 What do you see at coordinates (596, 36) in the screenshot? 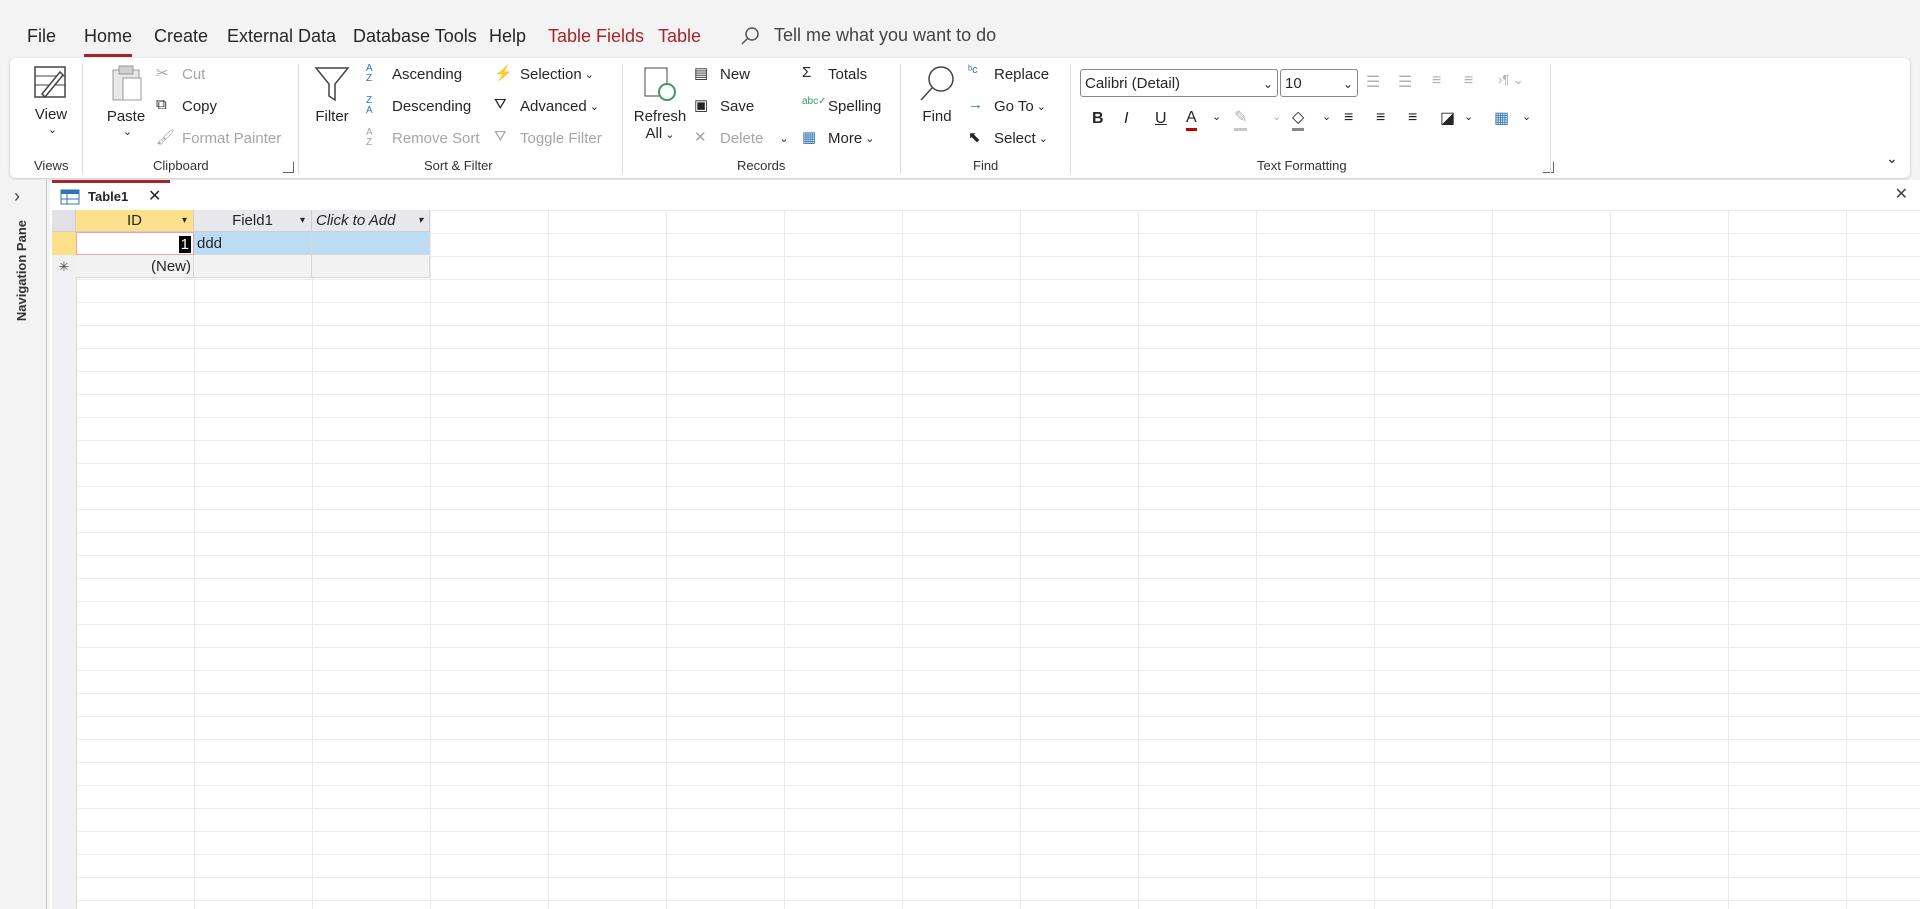
I see `tab-table-fields: Table Fields` at bounding box center [596, 36].